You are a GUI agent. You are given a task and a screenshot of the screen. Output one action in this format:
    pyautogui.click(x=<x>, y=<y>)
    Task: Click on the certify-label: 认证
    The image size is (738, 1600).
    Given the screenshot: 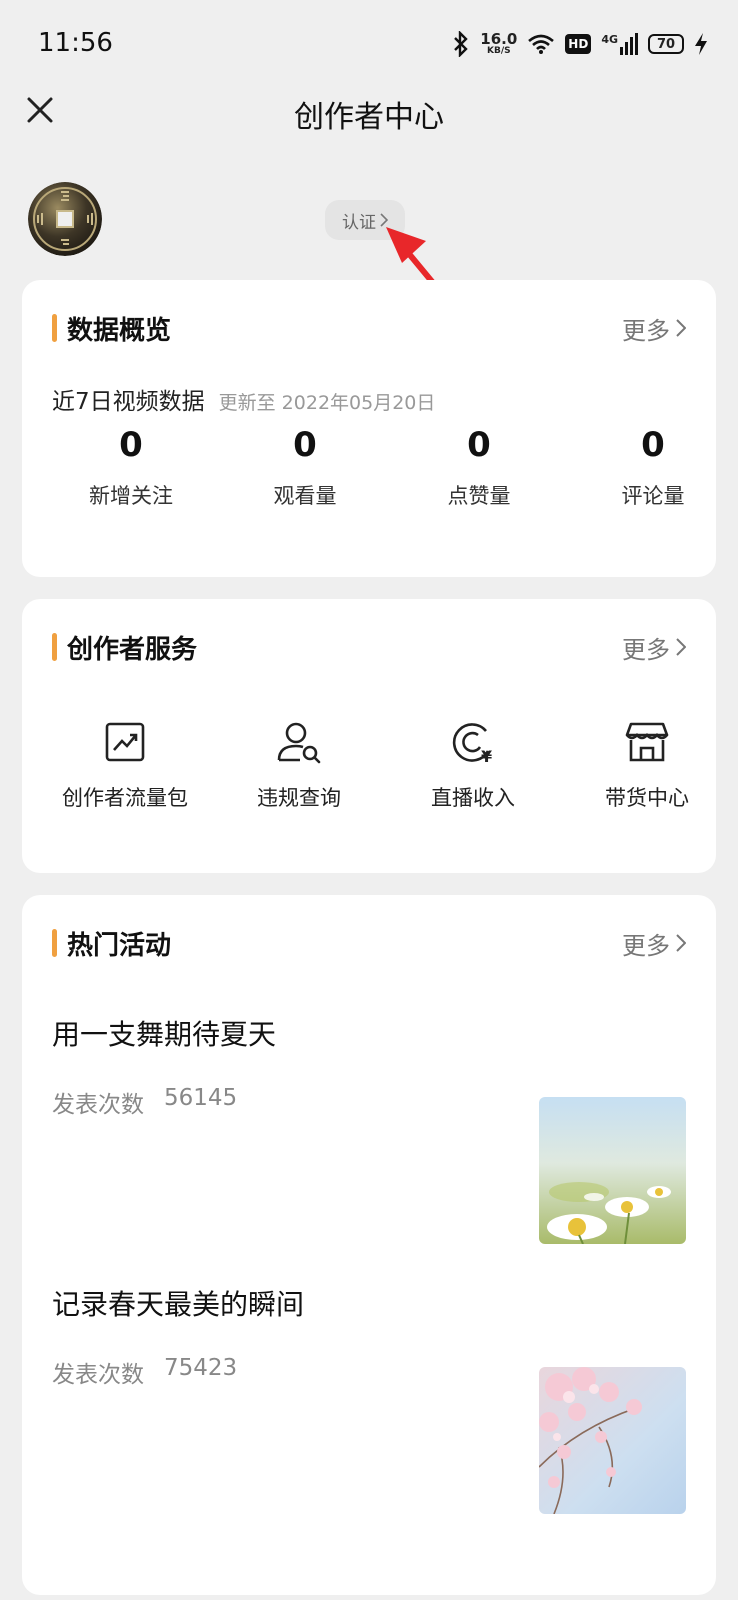 What is the action you would take?
    pyautogui.click(x=359, y=222)
    